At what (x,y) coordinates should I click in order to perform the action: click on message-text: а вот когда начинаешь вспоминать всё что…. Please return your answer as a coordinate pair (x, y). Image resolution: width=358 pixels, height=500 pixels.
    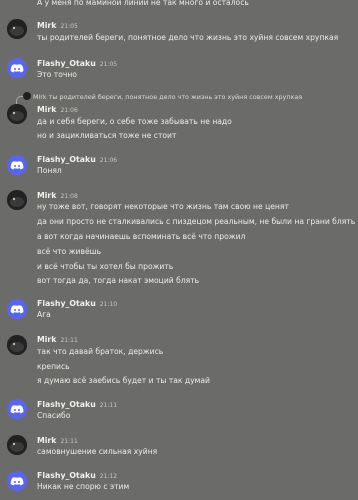
    Looking at the image, I should click on (141, 236).